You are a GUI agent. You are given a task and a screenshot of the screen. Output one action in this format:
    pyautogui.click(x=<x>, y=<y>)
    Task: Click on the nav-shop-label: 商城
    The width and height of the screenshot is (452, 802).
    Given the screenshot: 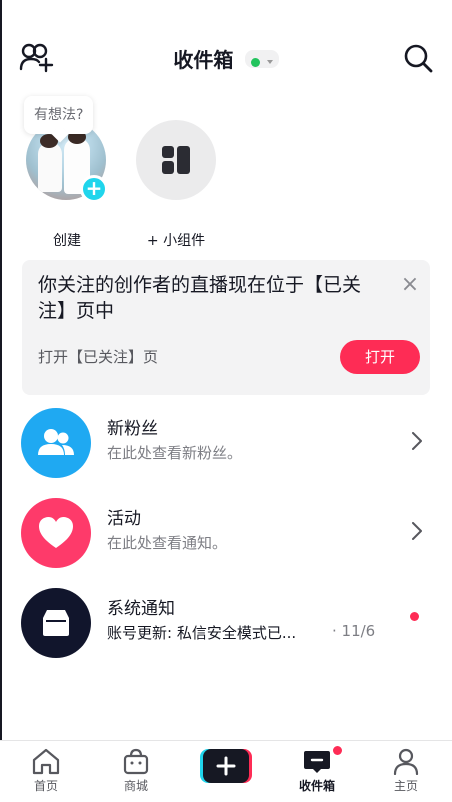 What is the action you would take?
    pyautogui.click(x=135, y=786)
    